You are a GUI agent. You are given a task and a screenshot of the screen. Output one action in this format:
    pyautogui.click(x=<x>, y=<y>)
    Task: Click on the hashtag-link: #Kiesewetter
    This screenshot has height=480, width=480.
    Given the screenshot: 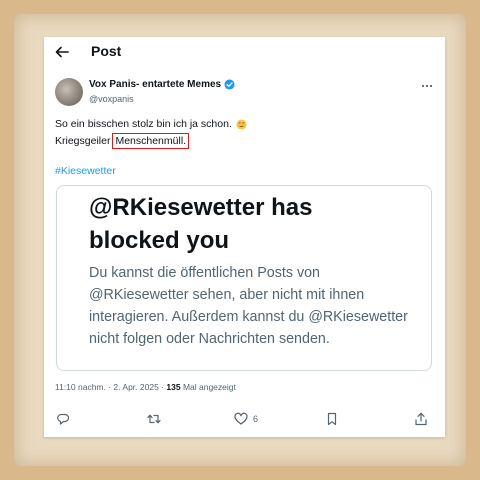 What is the action you would take?
    pyautogui.click(x=85, y=171)
    